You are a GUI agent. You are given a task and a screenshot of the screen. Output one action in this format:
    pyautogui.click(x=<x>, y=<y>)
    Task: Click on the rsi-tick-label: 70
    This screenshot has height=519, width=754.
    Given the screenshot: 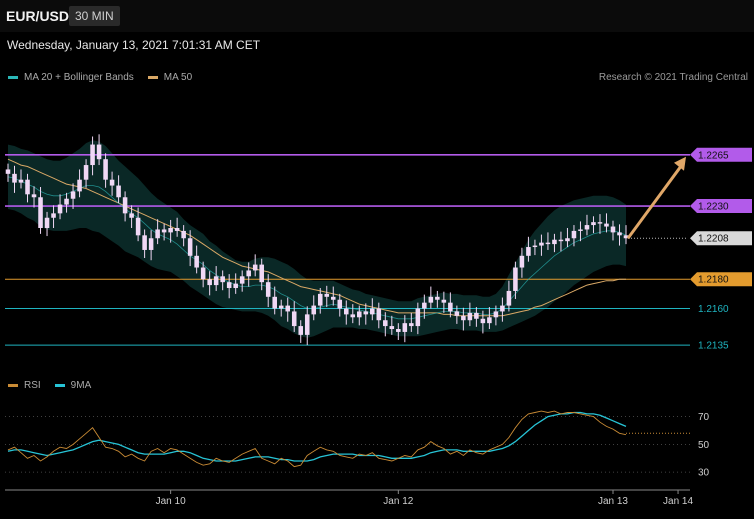 What is the action you would take?
    pyautogui.click(x=704, y=417)
    